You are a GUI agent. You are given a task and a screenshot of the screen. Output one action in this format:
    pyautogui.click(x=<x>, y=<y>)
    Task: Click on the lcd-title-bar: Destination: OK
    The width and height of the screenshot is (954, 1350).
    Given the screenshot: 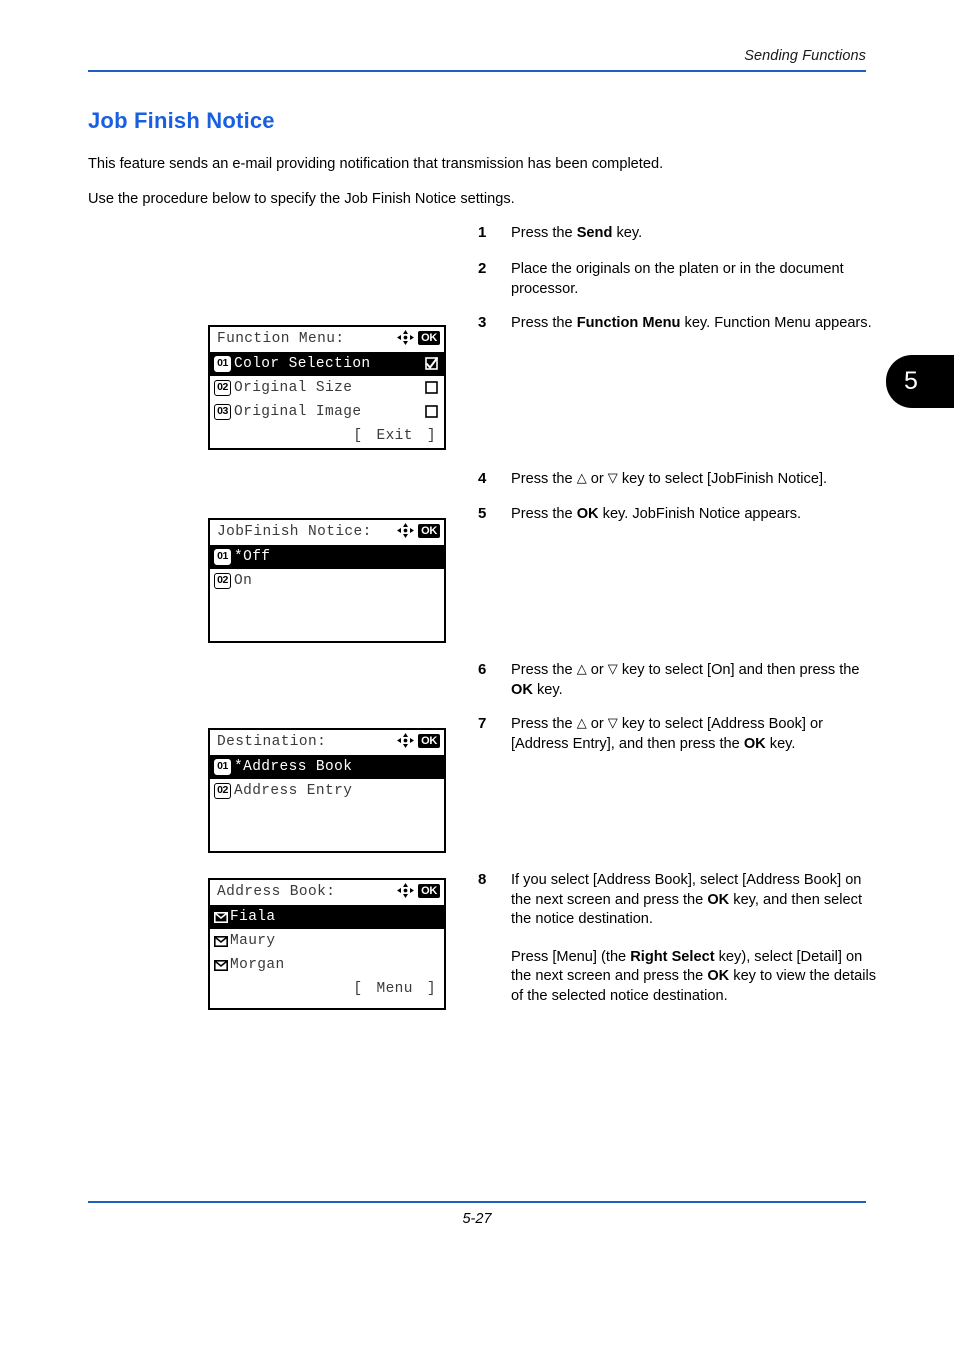 What is the action you would take?
    pyautogui.click(x=327, y=742)
    